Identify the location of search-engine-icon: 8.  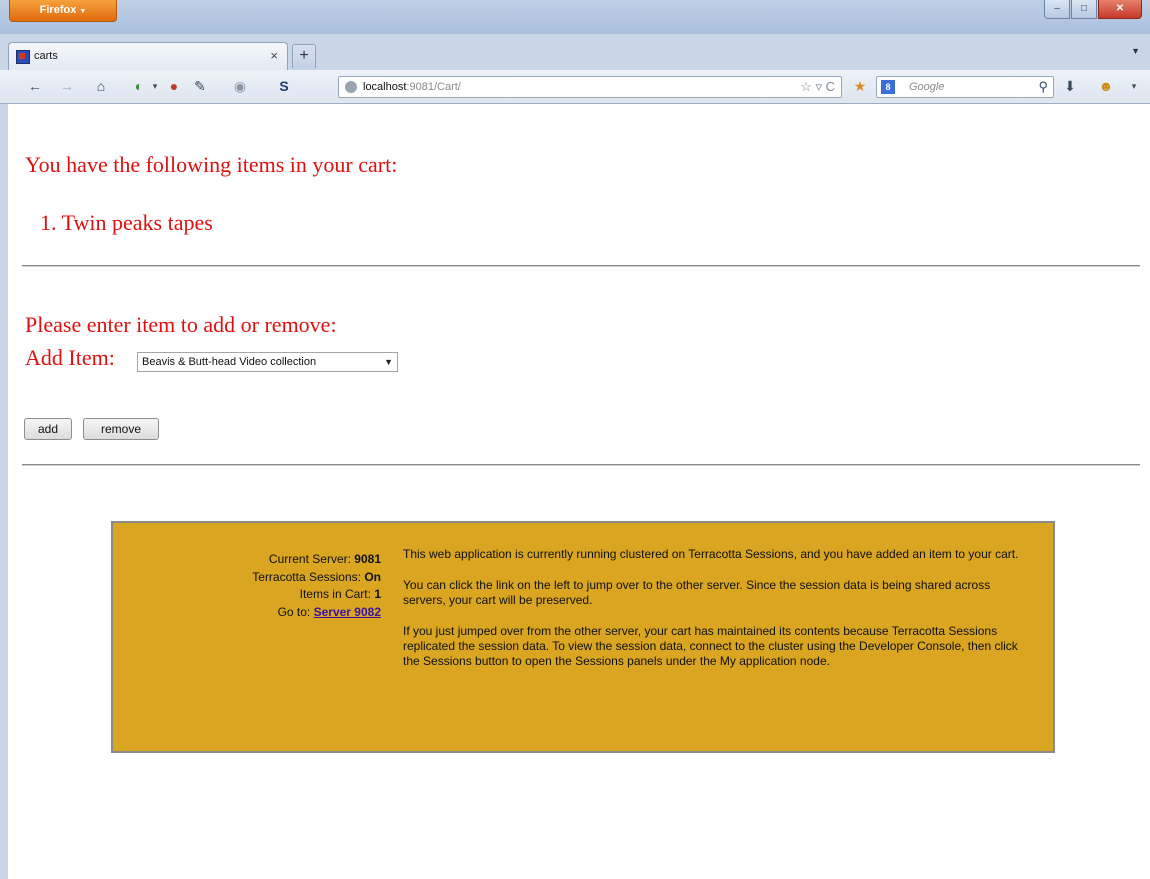
(888, 87).